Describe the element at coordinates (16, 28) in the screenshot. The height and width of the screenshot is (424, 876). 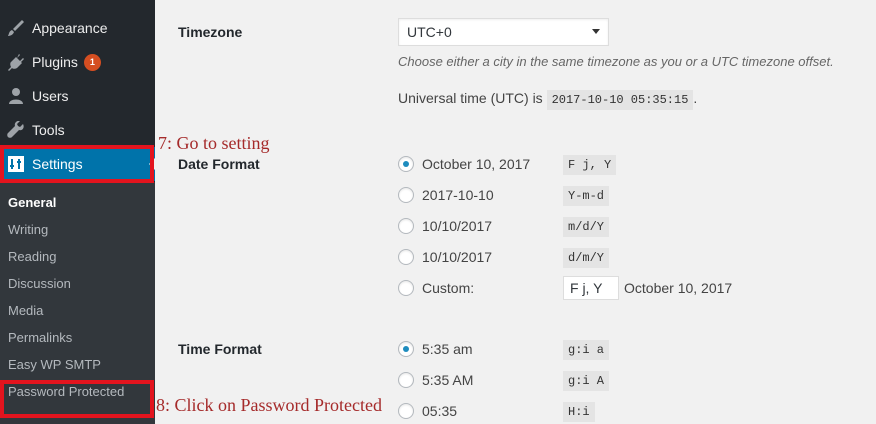
I see `paintbrush-icon` at that location.